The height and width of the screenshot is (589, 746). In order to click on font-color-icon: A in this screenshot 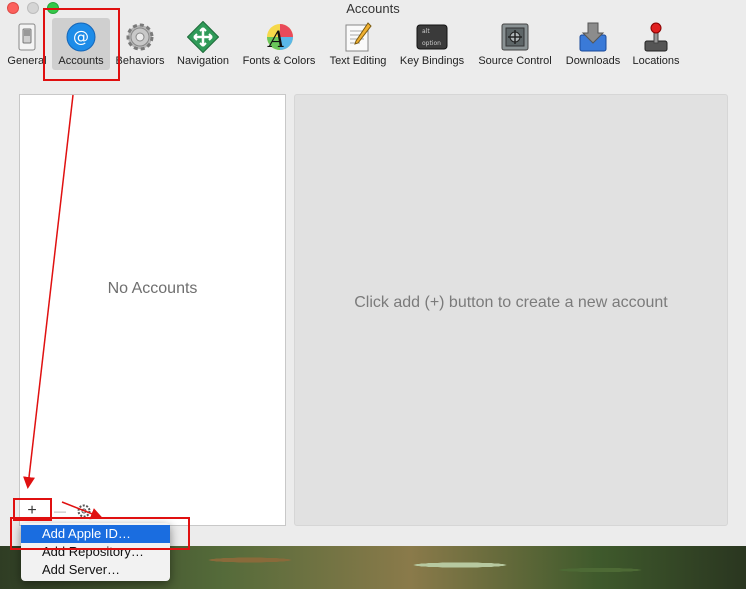, I will do `click(280, 38)`.